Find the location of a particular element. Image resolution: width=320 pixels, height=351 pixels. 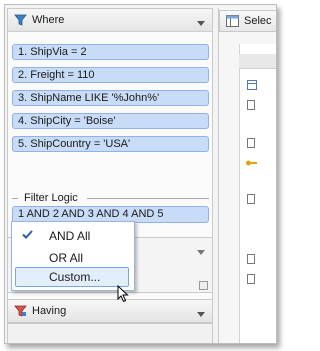

menu-item-label: AND All is located at coordinates (70, 236).